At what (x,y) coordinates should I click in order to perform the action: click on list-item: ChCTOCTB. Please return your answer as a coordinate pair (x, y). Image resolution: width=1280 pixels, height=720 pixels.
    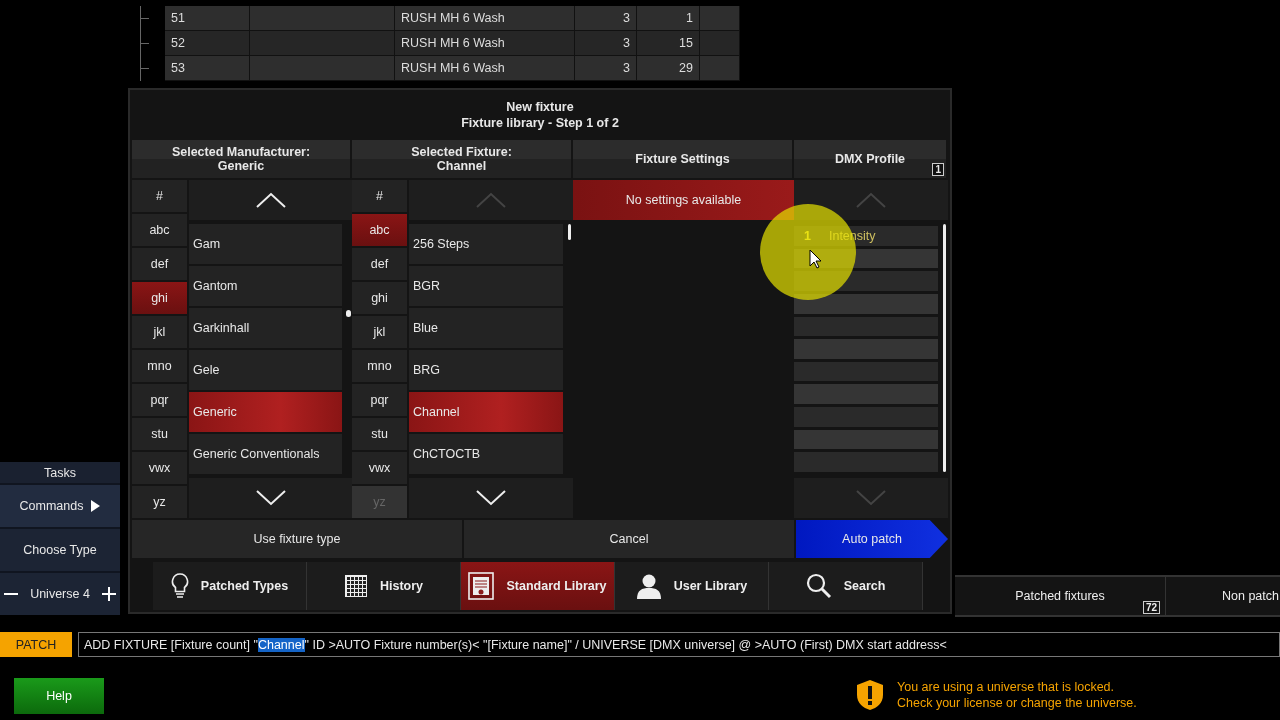
    Looking at the image, I should click on (486, 454).